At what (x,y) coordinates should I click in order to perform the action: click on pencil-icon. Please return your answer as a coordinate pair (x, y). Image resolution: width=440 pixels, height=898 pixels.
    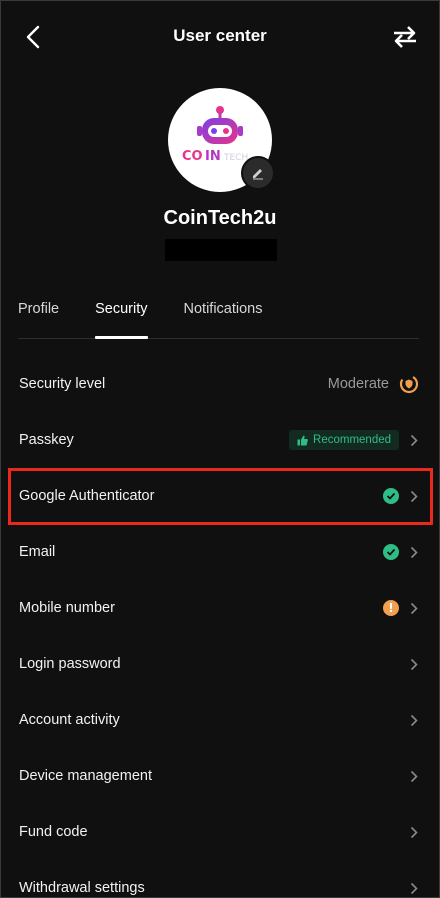
    Looking at the image, I should click on (258, 174).